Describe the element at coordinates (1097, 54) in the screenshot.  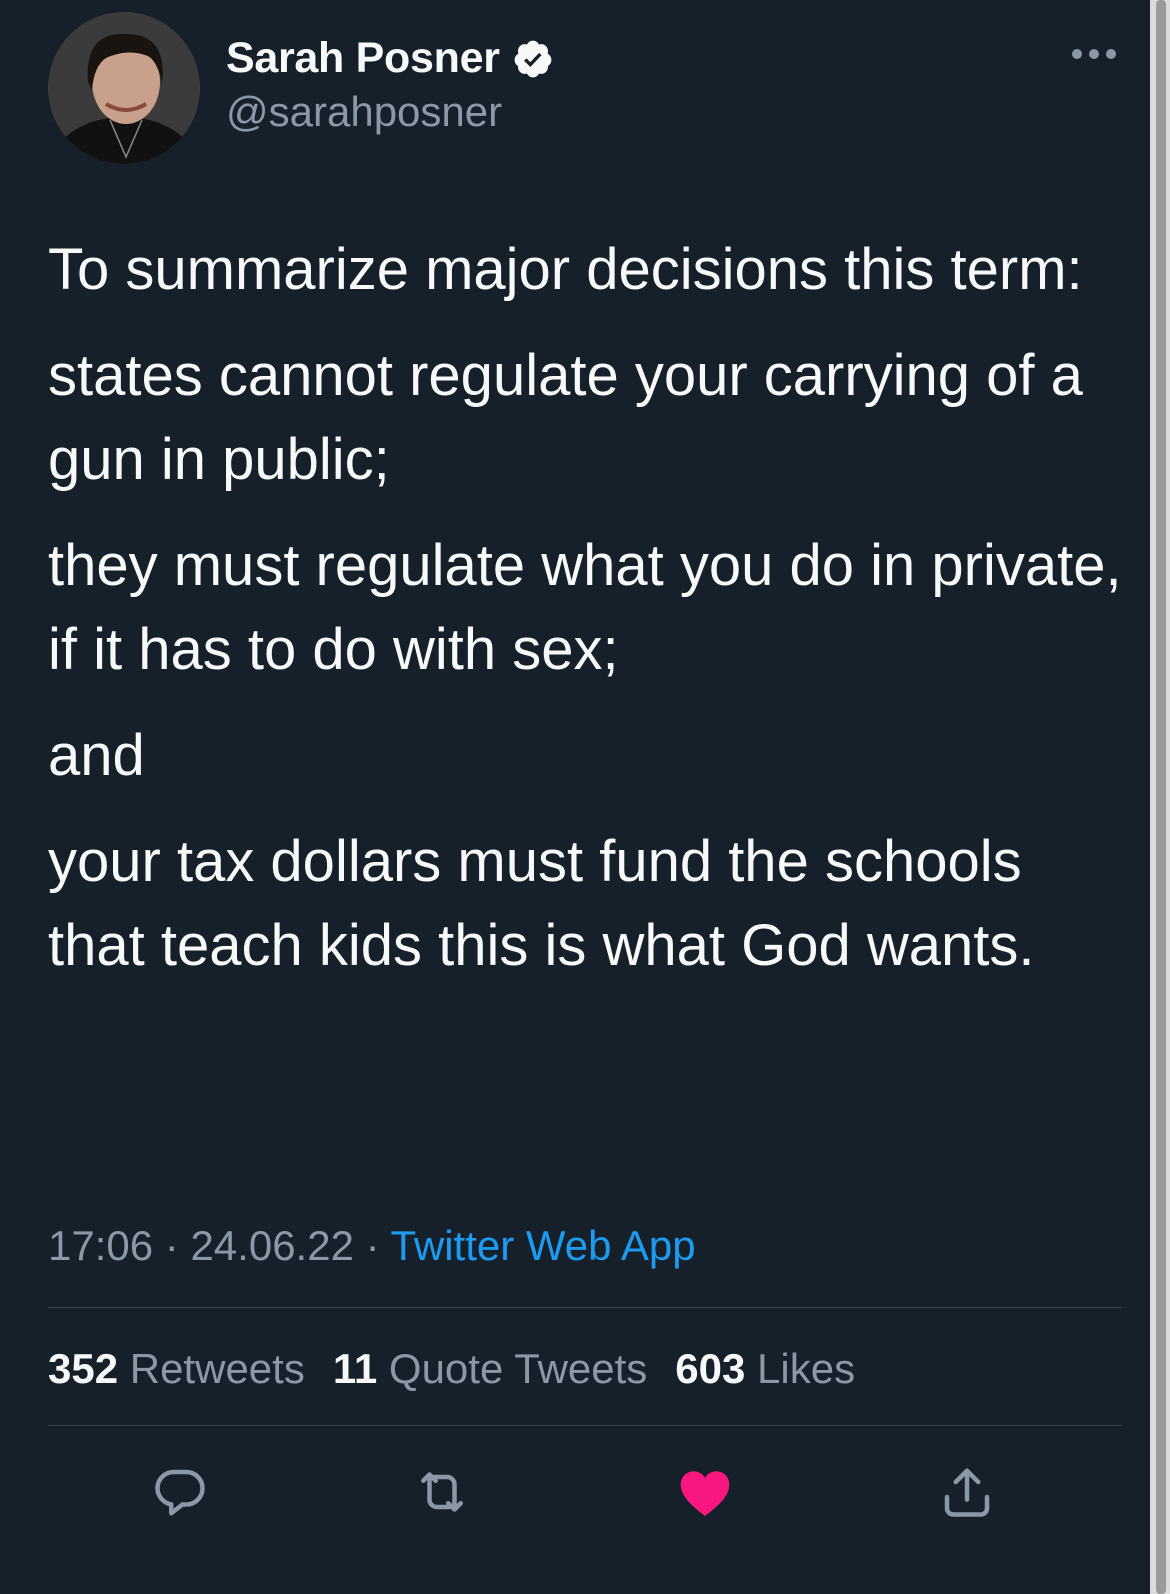
I see `more-options-icon` at that location.